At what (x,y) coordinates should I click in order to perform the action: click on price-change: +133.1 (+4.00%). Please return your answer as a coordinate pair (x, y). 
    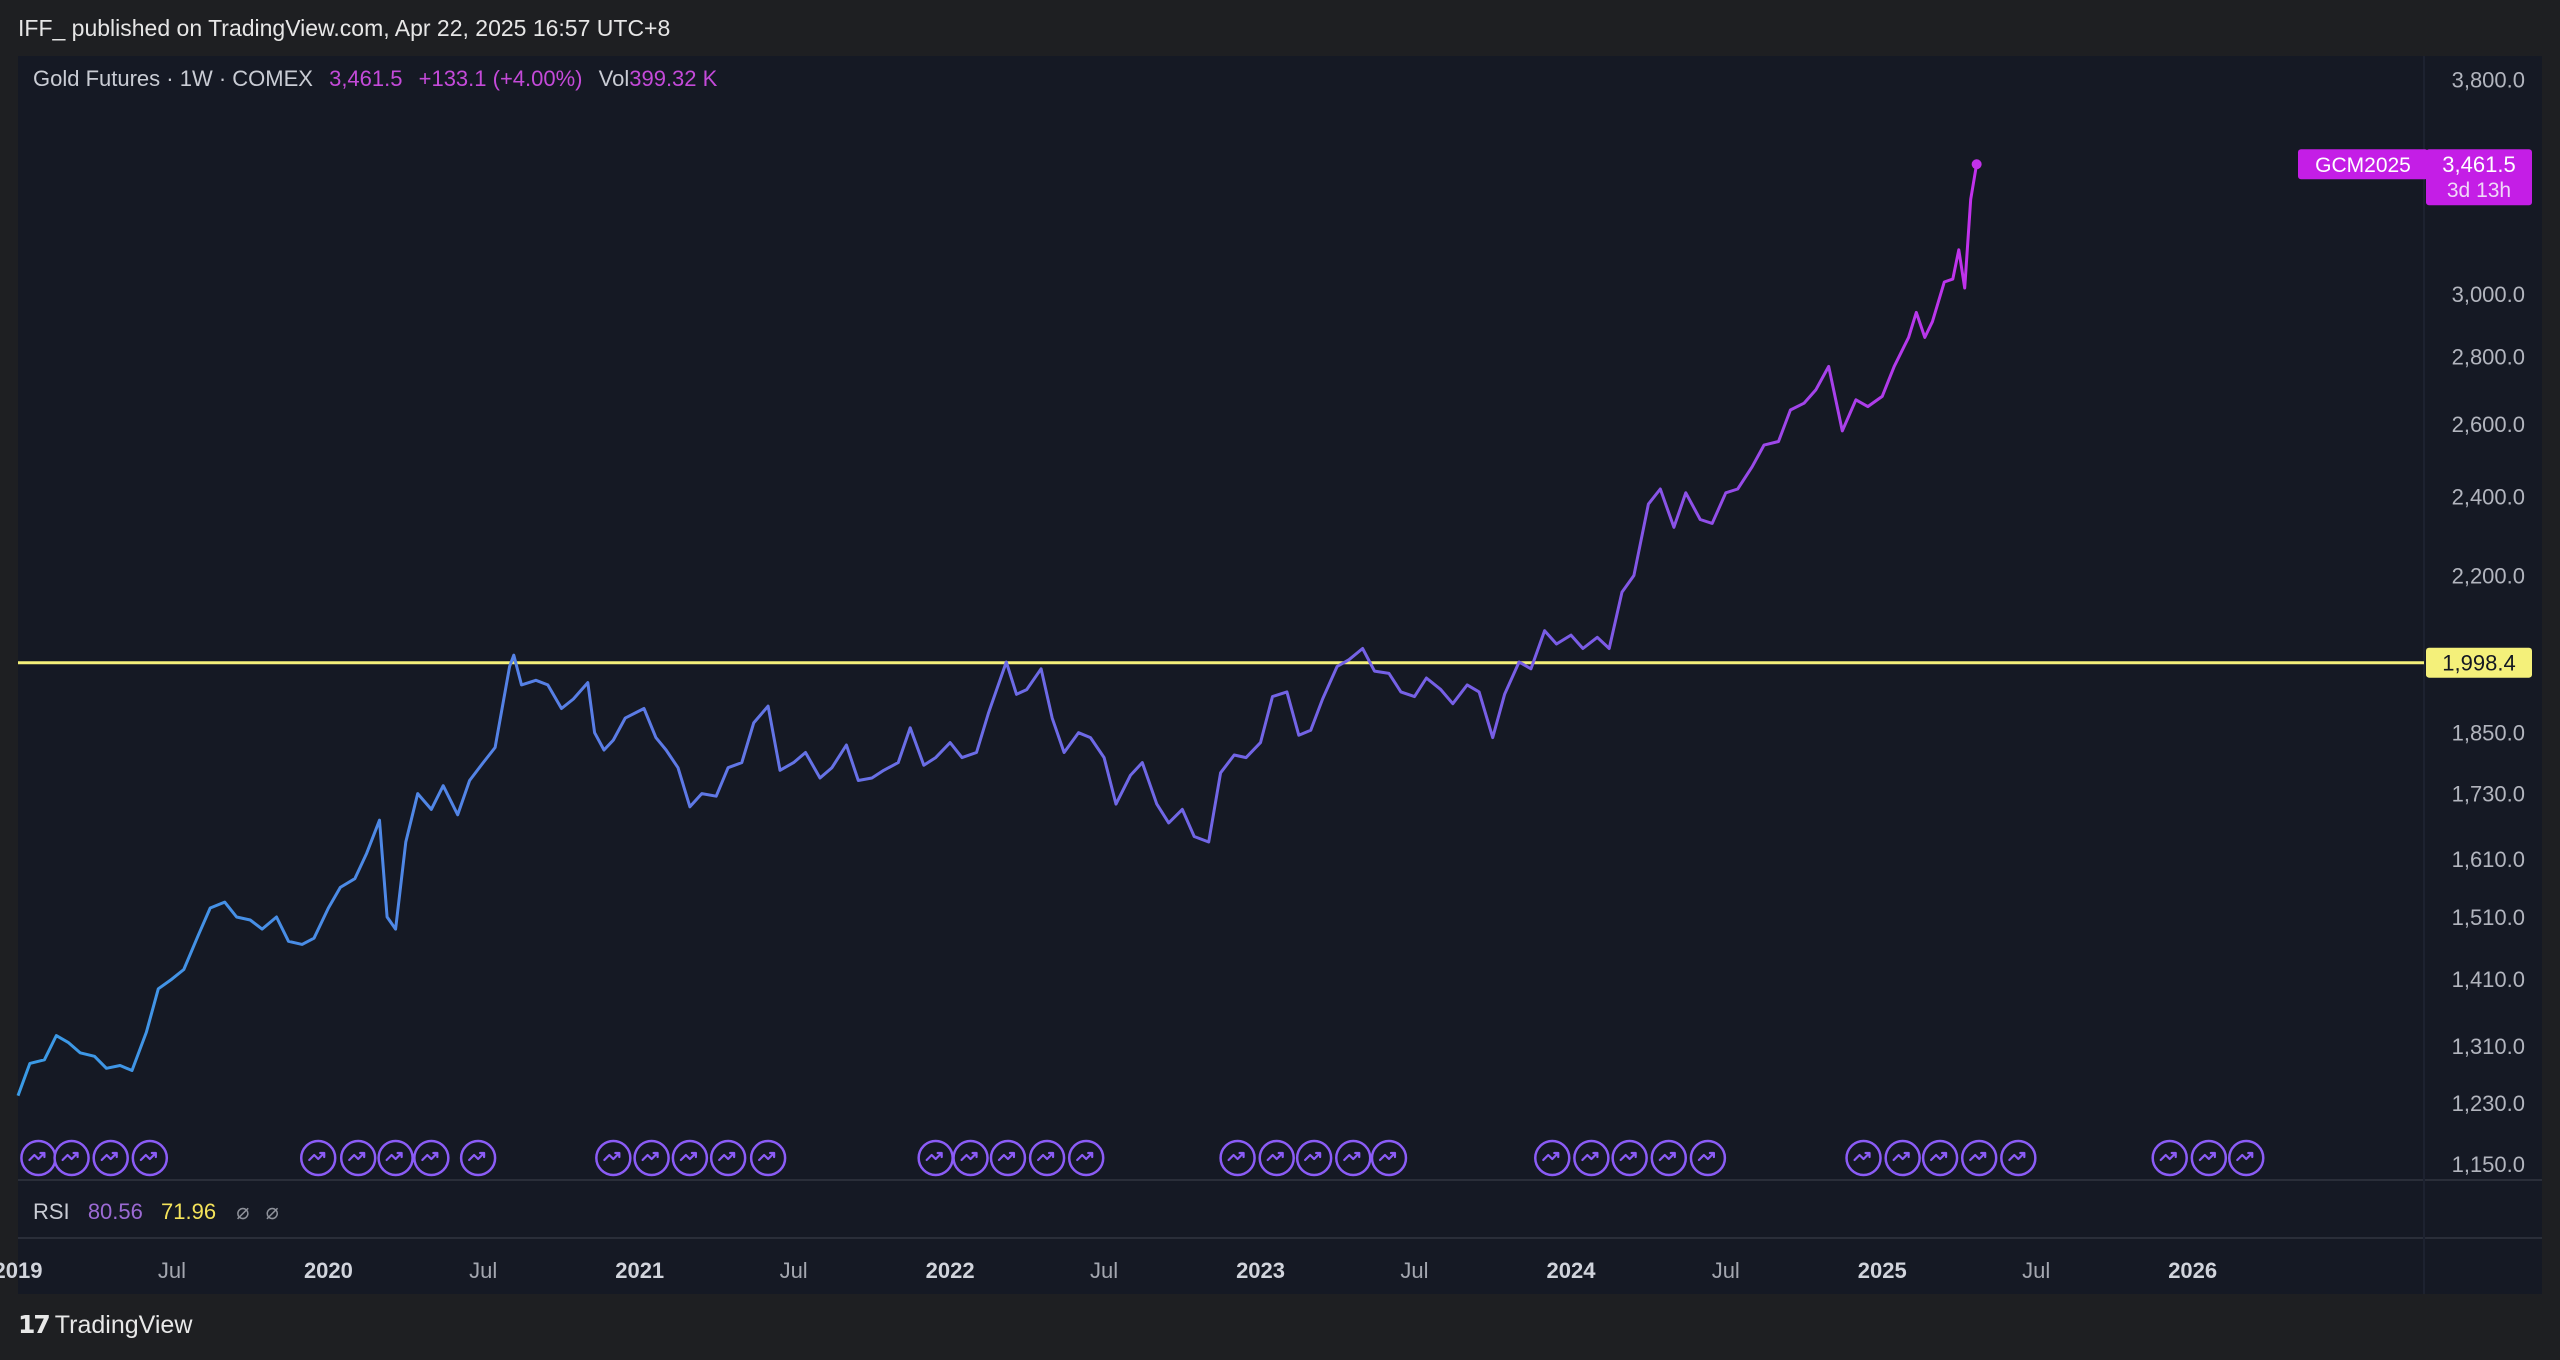
    Looking at the image, I should click on (500, 78).